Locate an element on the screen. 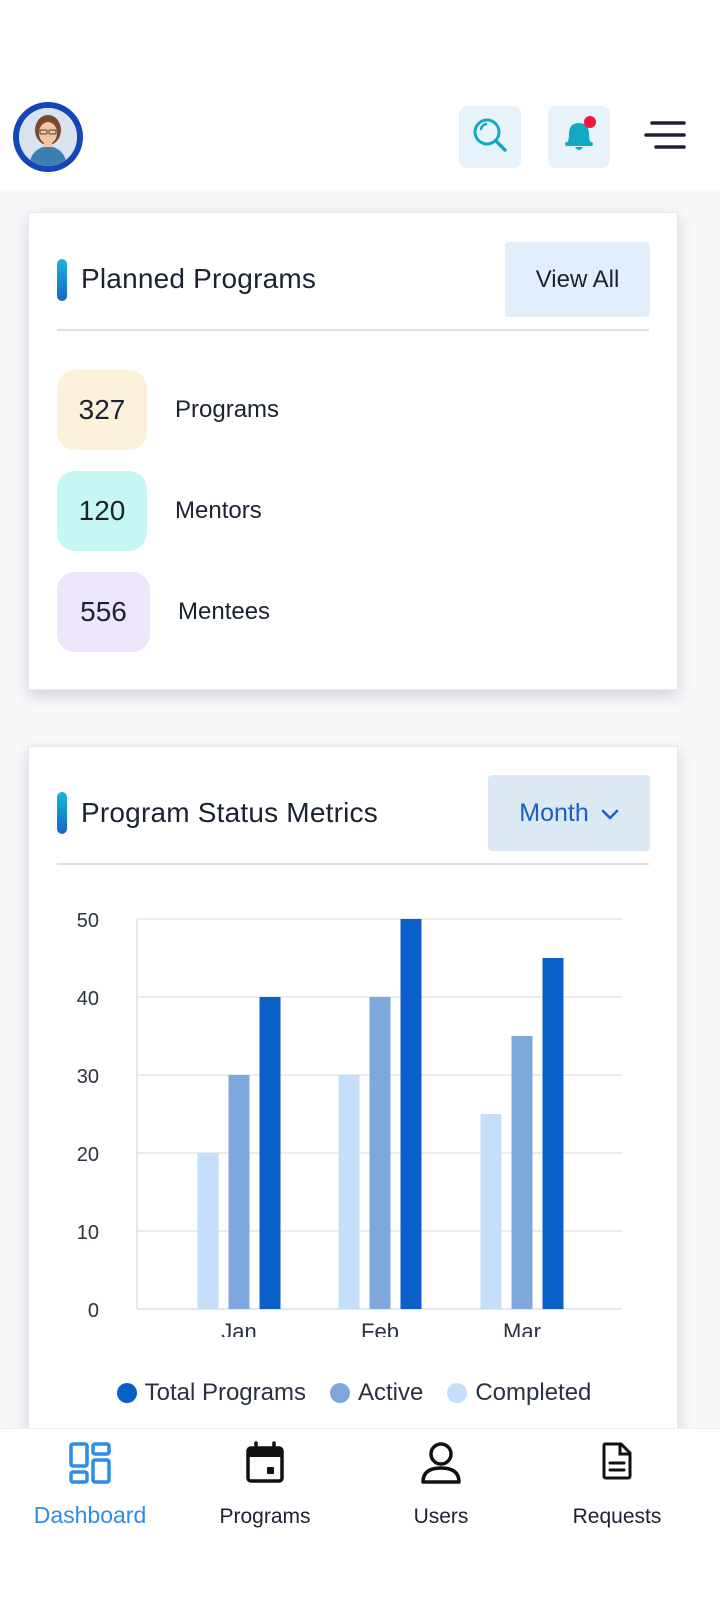 The image size is (720, 1599). x-tick-label: Feb is located at coordinates (380, 1328).